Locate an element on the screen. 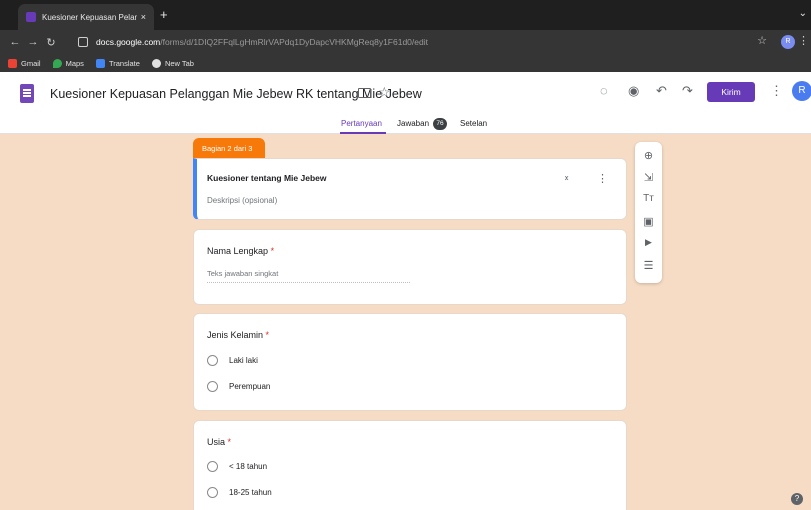  bookmarks-bar: Gmail Maps Translate New Tab is located at coordinates (405, 63).